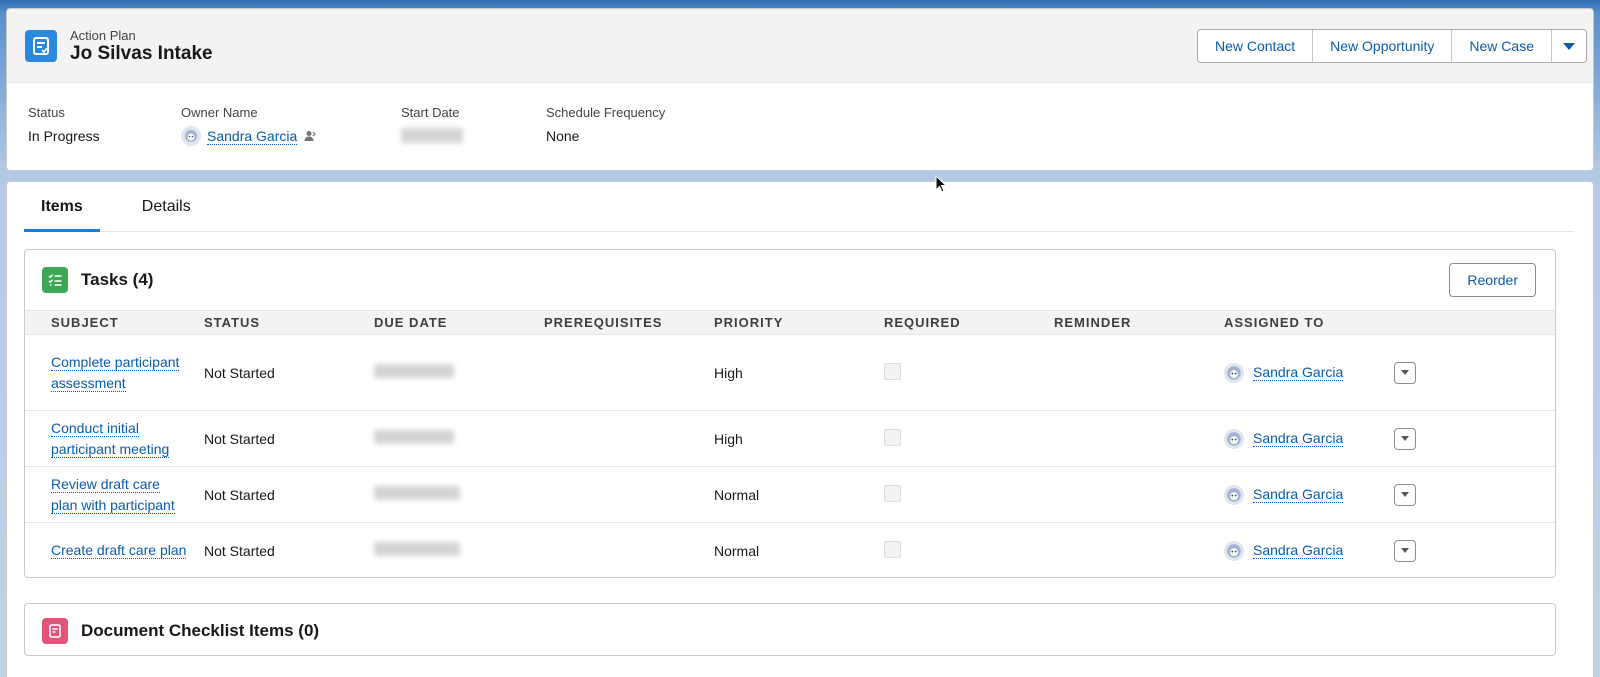 The width and height of the screenshot is (1600, 677). What do you see at coordinates (55, 280) in the screenshot?
I see `task-list-icon` at bounding box center [55, 280].